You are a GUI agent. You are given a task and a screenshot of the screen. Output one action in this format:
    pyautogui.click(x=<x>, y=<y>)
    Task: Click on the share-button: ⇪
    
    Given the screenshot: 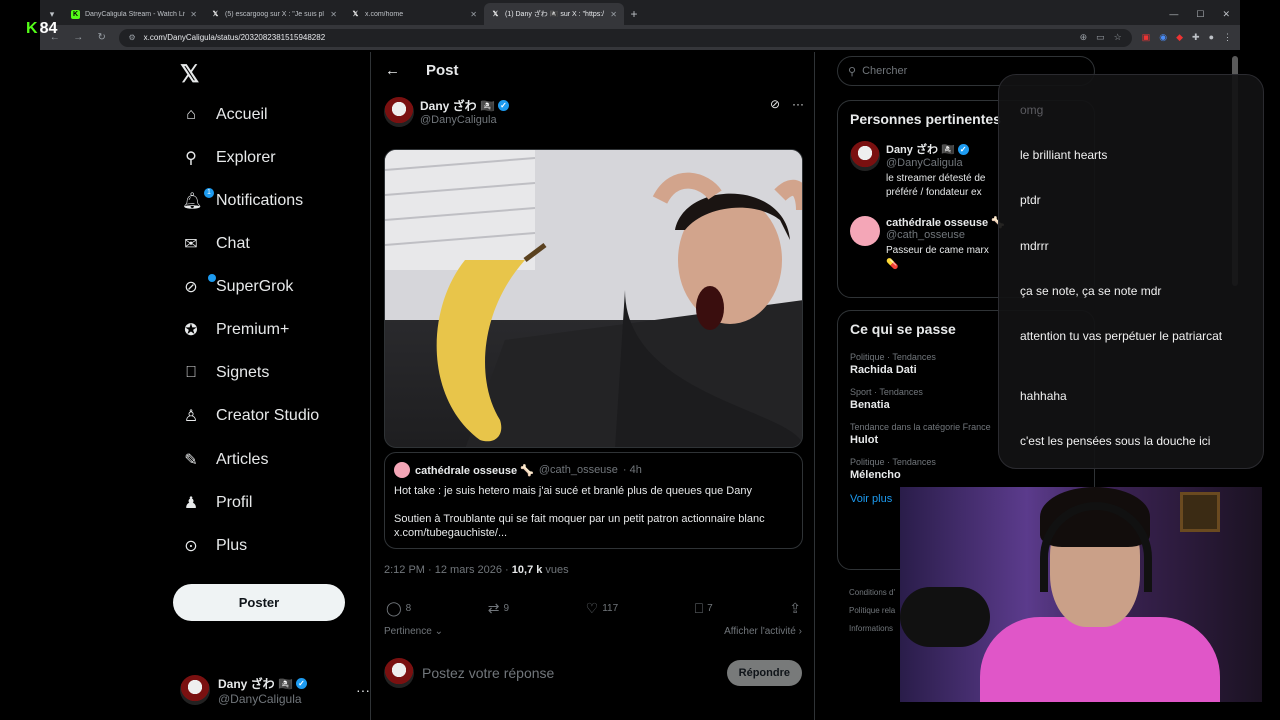 What is the action you would take?
    pyautogui.click(x=795, y=608)
    